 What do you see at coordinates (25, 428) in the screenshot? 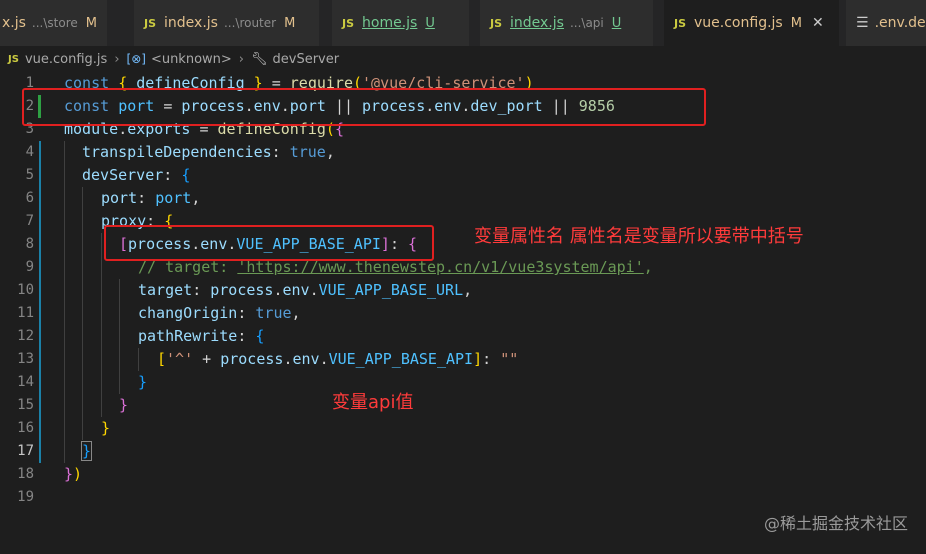
I see `line-number: 16` at bounding box center [25, 428].